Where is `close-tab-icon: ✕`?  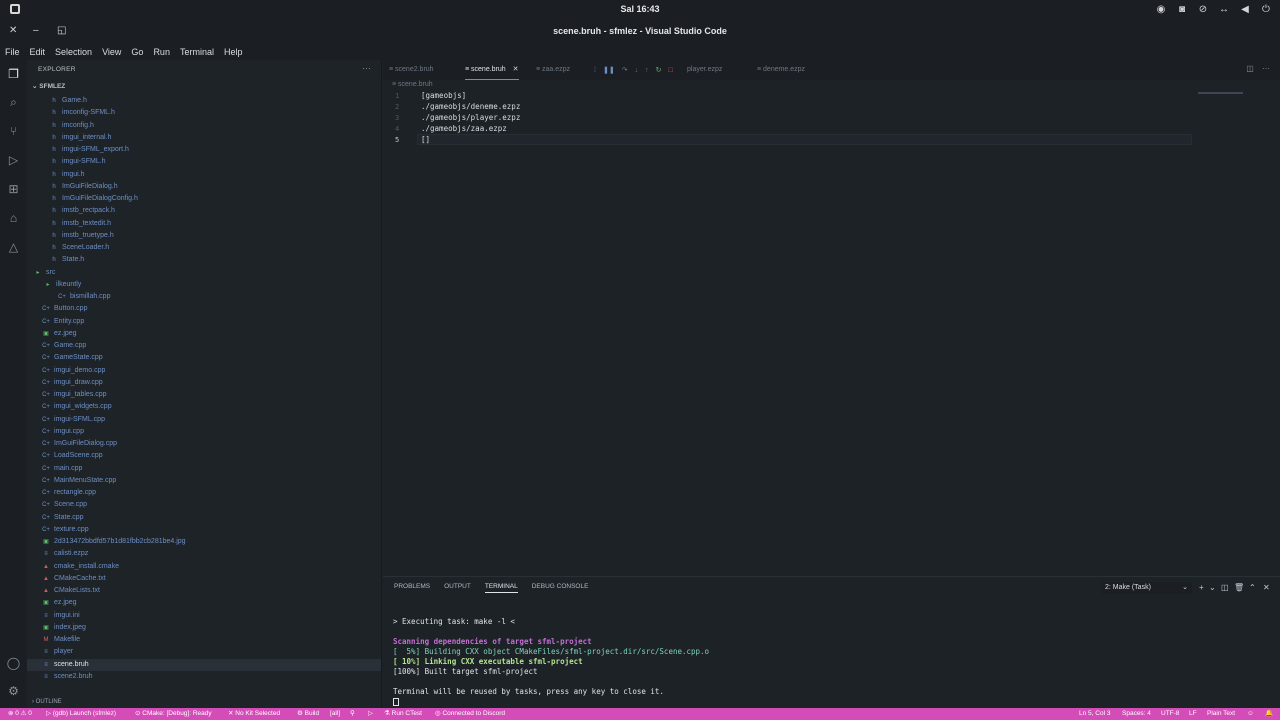
close-tab-icon: ✕ is located at coordinates (516, 69).